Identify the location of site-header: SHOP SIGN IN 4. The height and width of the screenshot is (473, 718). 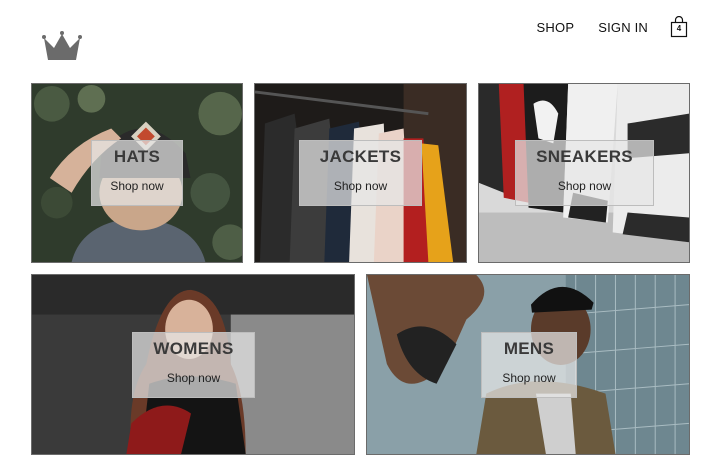
(359, 35).